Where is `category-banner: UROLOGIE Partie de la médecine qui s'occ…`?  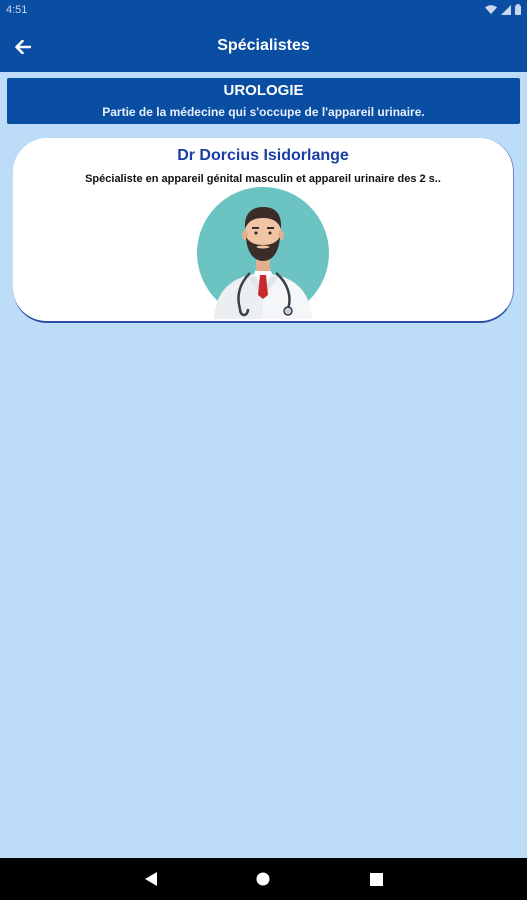
category-banner: UROLOGIE Partie de la médecine qui s'occ… is located at coordinates (263, 101).